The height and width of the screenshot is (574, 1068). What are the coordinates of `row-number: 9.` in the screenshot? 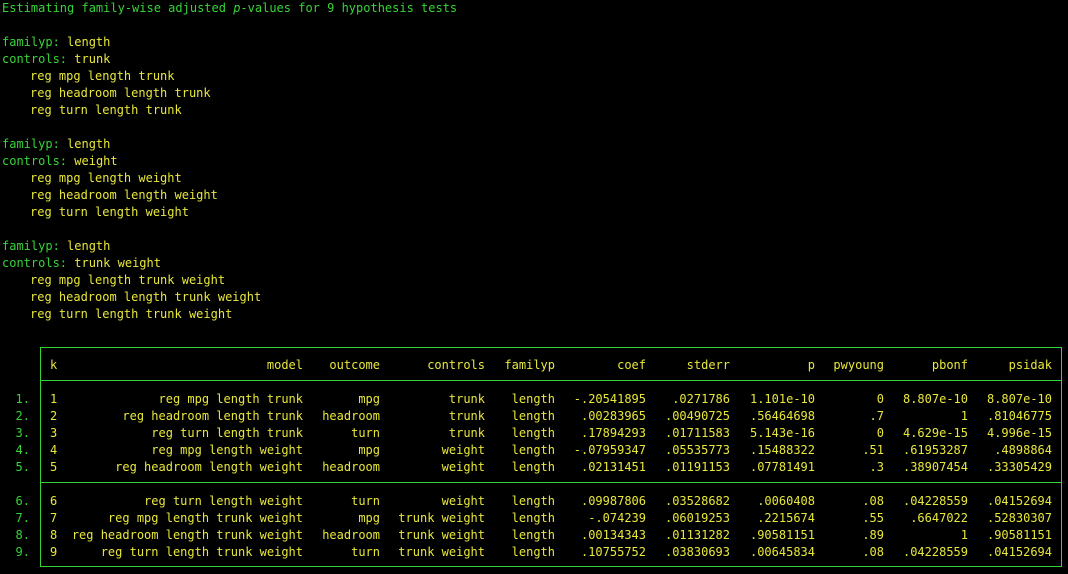 It's located at (22, 552).